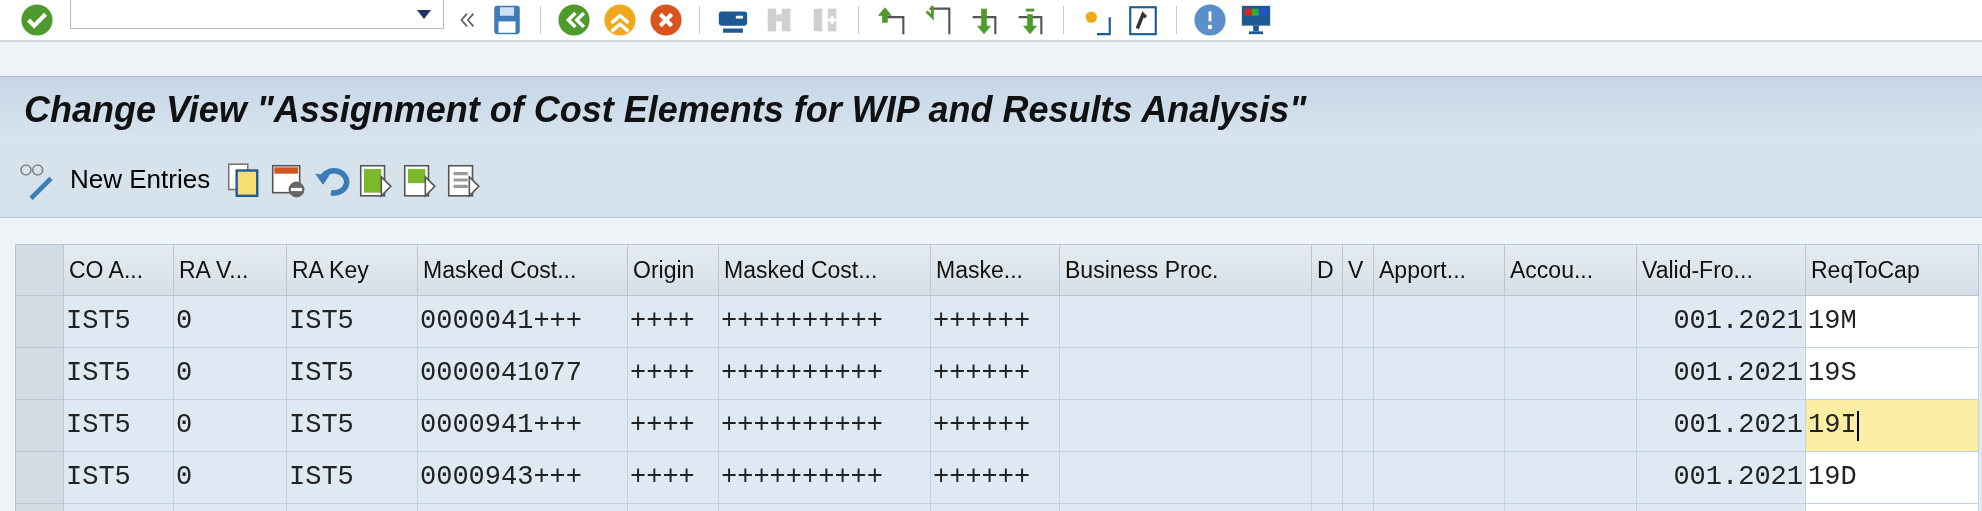 The width and height of the screenshot is (1982, 511). Describe the element at coordinates (1358, 270) in the screenshot. I see `column-header: V` at that location.